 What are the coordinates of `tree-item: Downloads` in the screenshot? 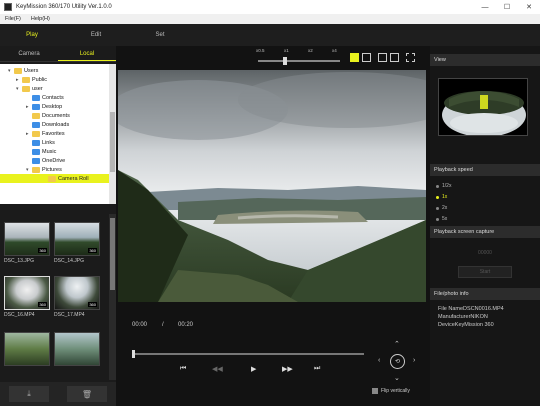 It's located at (47, 124).